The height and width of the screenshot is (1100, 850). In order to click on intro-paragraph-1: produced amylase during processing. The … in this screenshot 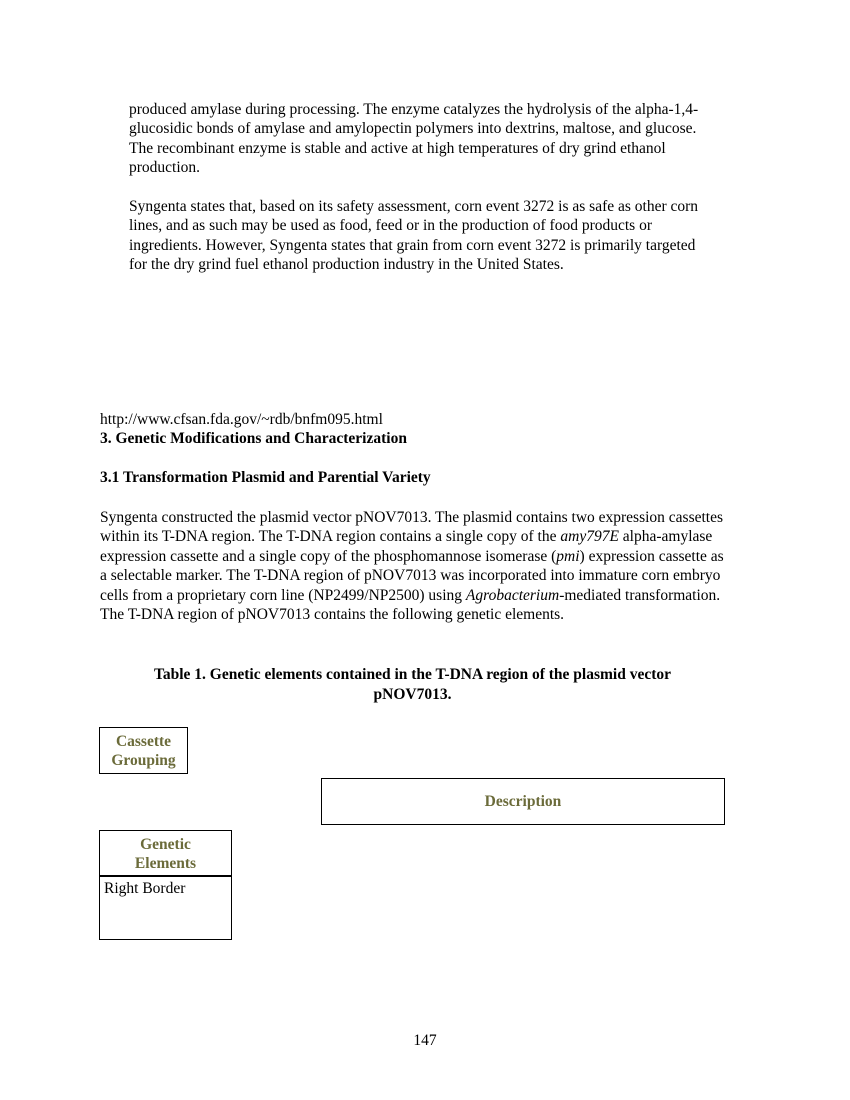, I will do `click(414, 139)`.